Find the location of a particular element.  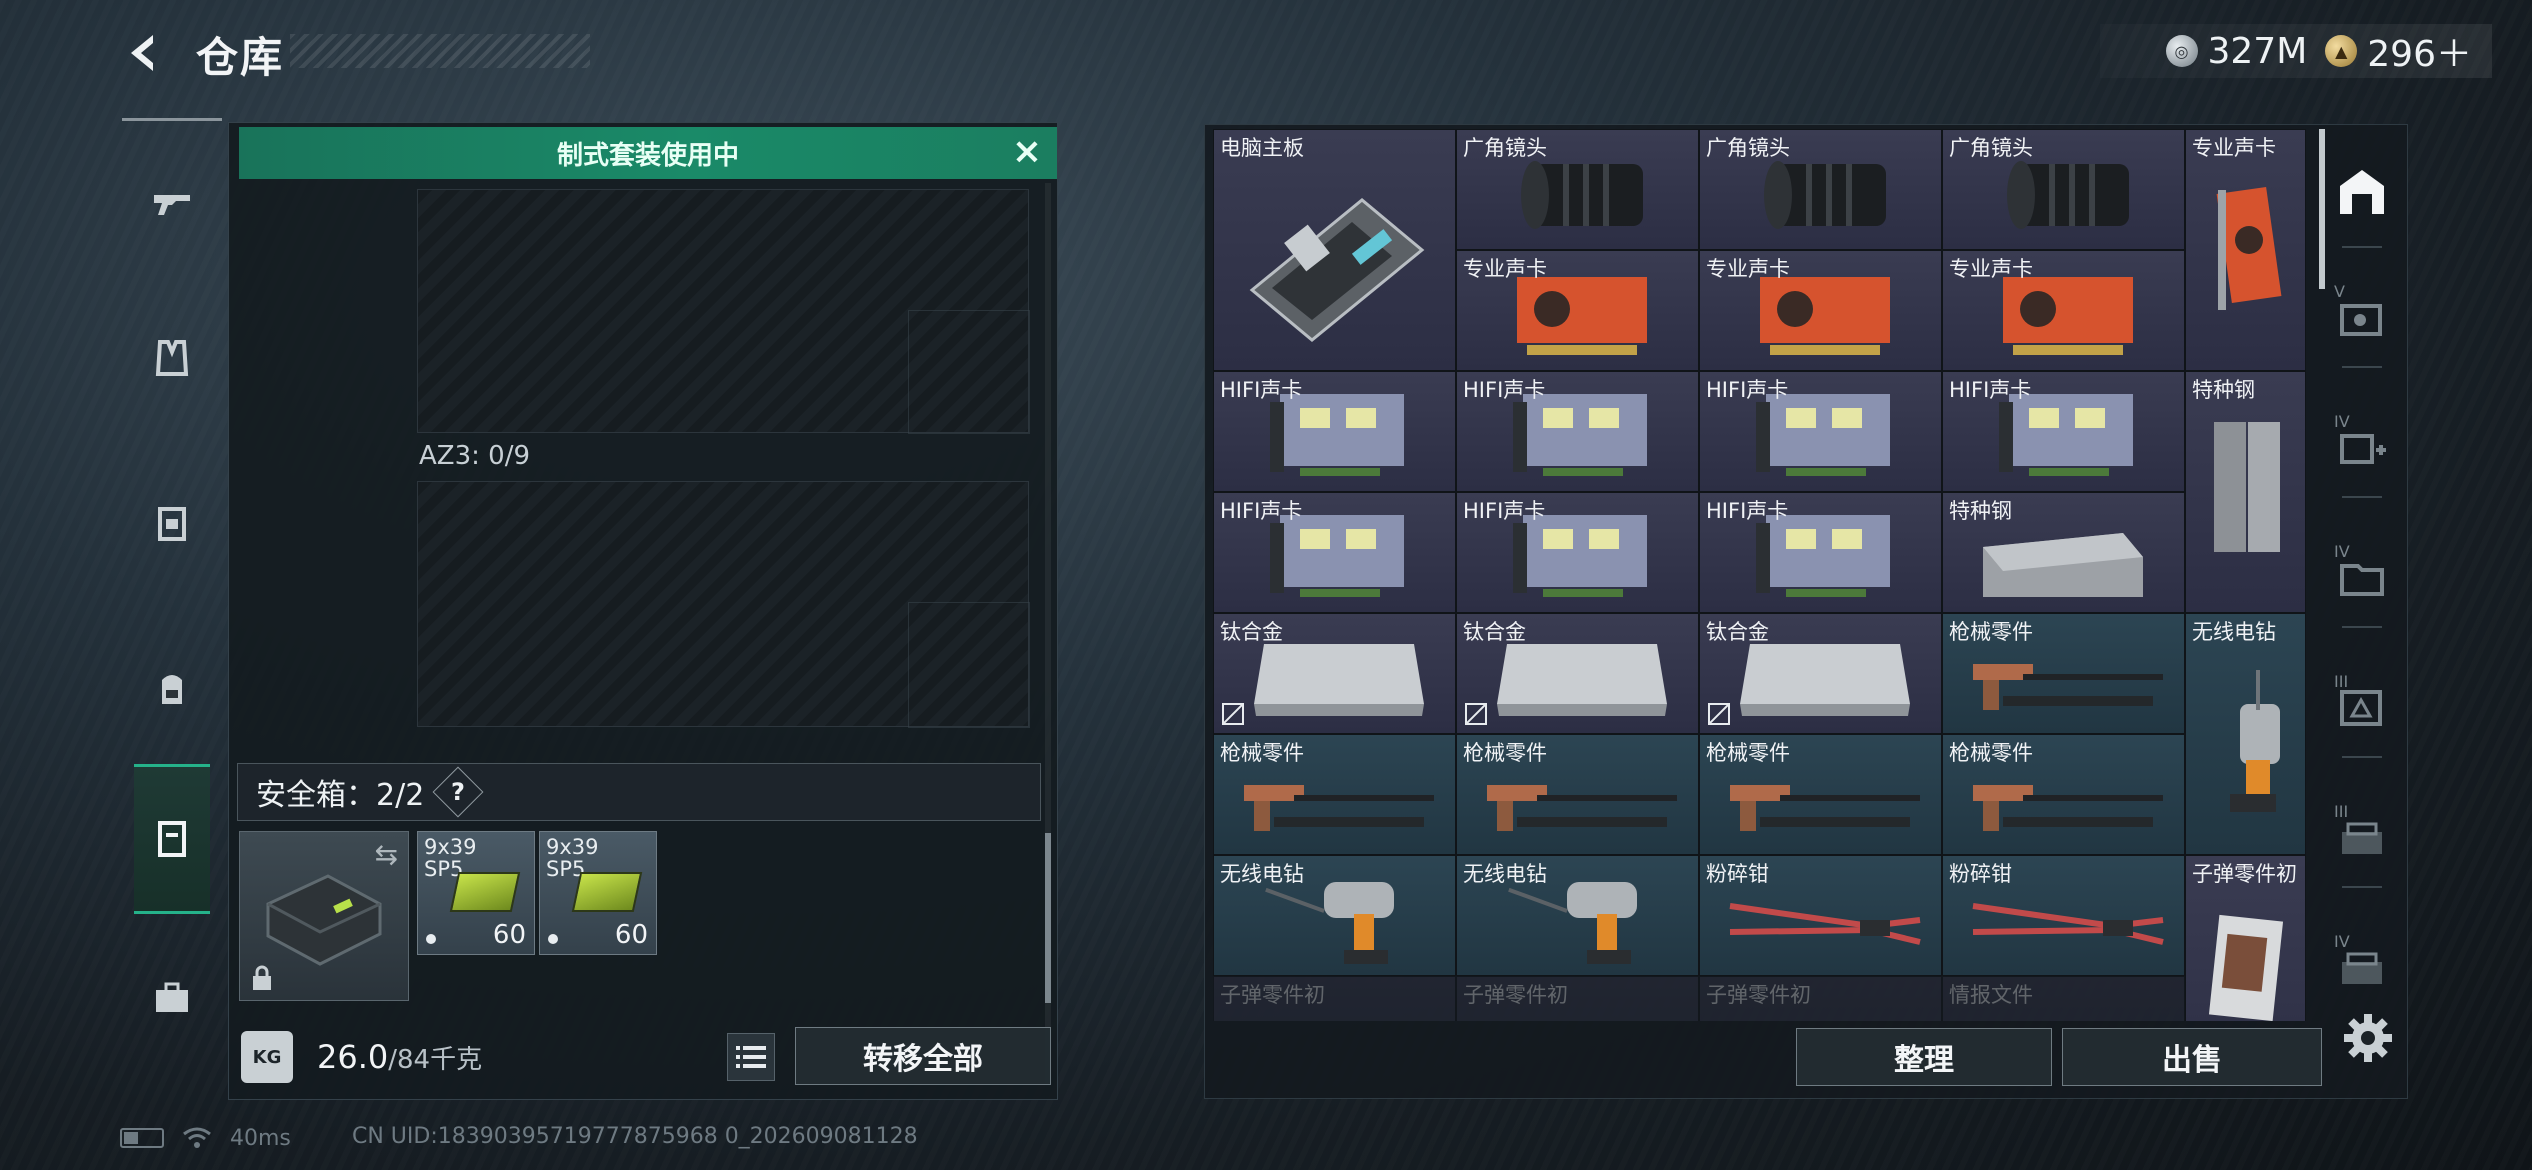

gold-coin-icon: ▲ is located at coordinates (2341, 51).